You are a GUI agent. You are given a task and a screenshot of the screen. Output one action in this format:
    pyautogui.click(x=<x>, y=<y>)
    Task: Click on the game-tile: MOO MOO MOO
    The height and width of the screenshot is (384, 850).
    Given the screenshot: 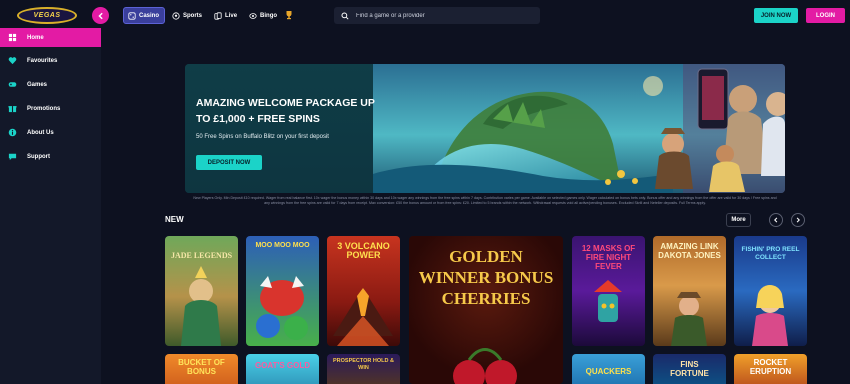 What is the action you would take?
    pyautogui.click(x=282, y=291)
    